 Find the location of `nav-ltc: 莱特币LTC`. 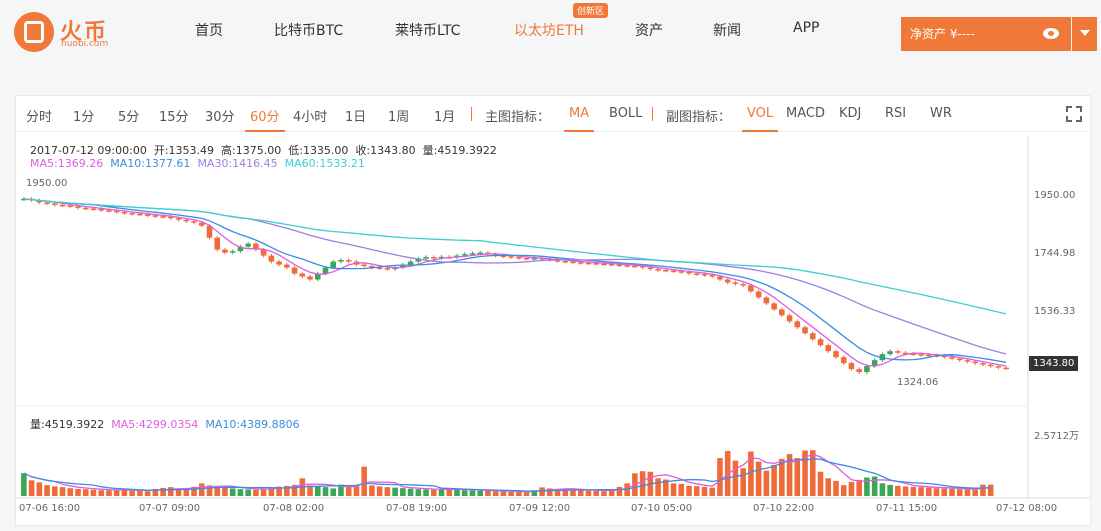

nav-ltc: 莱特币LTC is located at coordinates (427, 30).